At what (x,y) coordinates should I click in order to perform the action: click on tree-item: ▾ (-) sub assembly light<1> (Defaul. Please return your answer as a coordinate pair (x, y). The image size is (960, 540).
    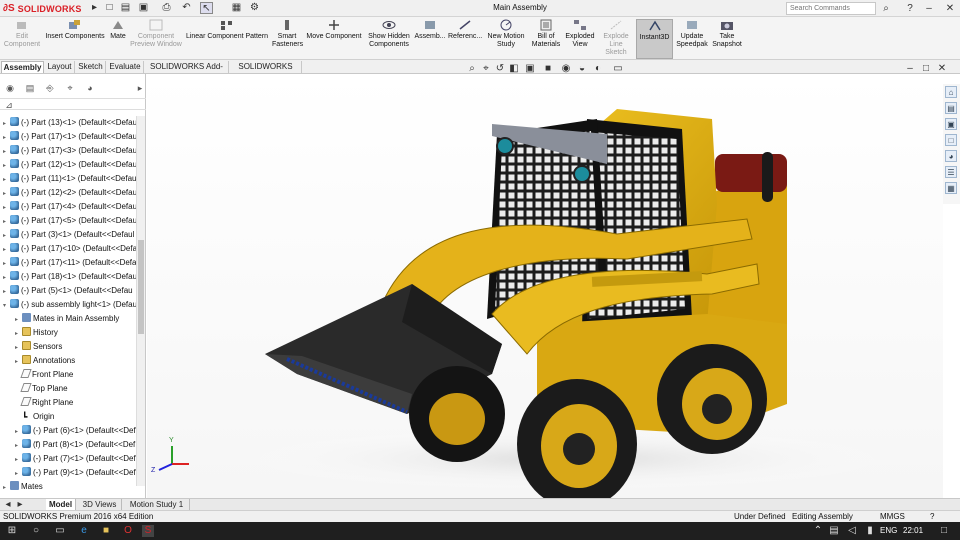
    Looking at the image, I should click on (70, 304).